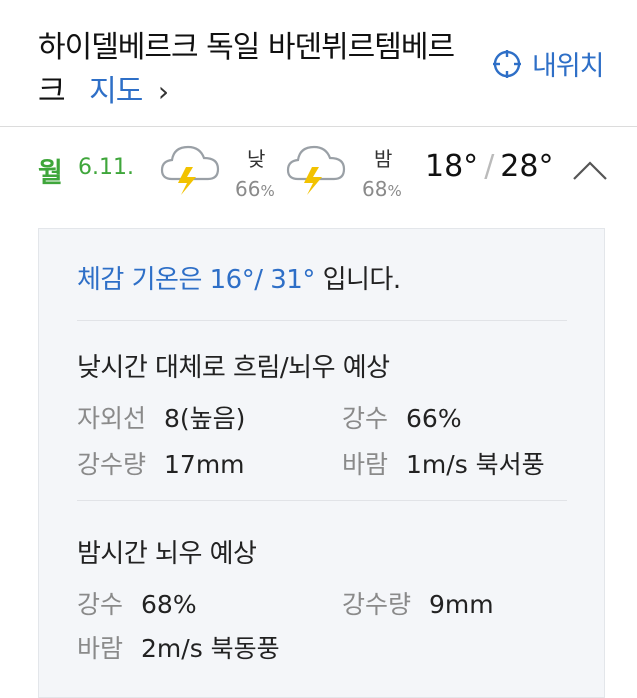  What do you see at coordinates (256, 159) in the screenshot?
I see `day-period-label: 낮` at bounding box center [256, 159].